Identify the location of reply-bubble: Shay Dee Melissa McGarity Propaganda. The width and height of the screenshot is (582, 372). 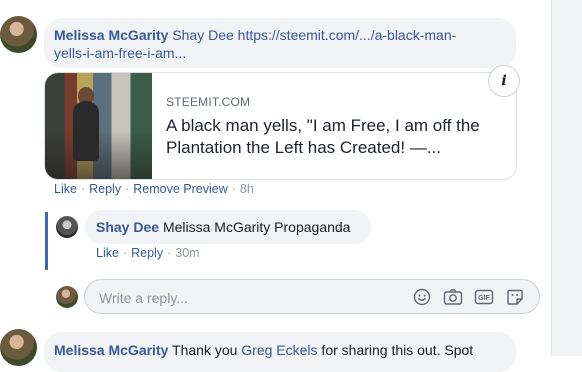
(228, 227).